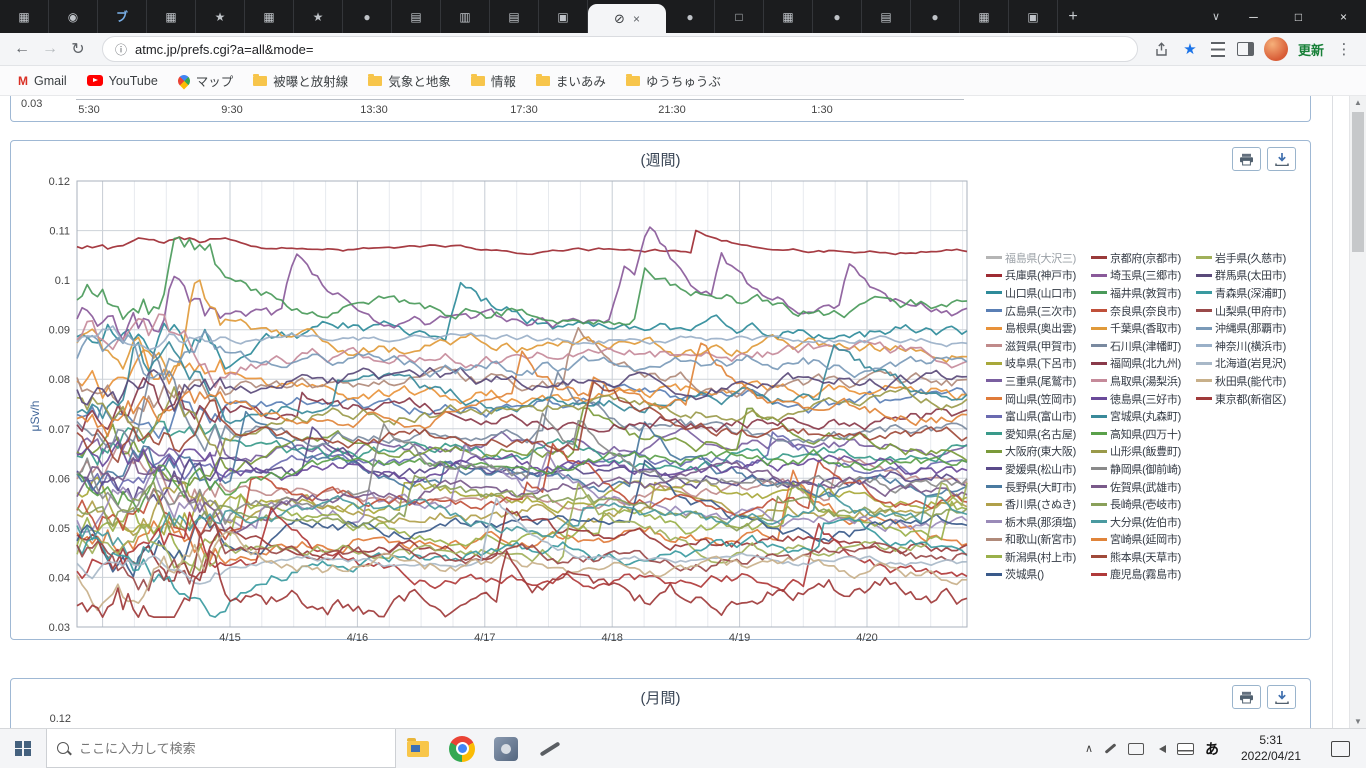  What do you see at coordinates (1212, 749) in the screenshot?
I see `ime-indicator: あ` at bounding box center [1212, 749].